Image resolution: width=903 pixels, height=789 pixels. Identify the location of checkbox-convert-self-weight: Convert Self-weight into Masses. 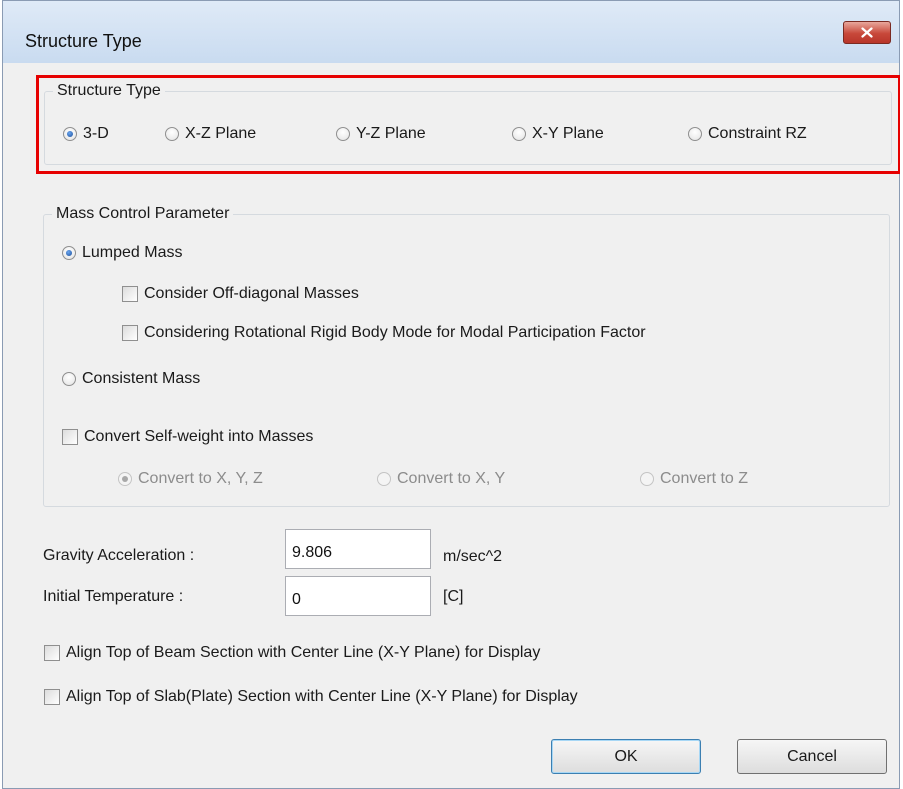
(187, 437).